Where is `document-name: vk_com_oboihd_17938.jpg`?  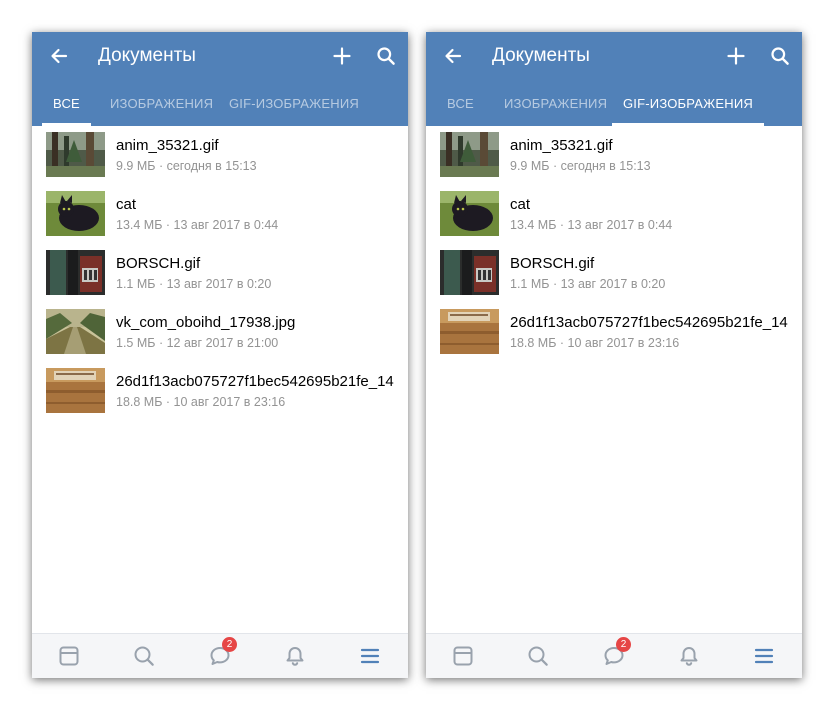
document-name: vk_com_oboihd_17938.jpg is located at coordinates (206, 322).